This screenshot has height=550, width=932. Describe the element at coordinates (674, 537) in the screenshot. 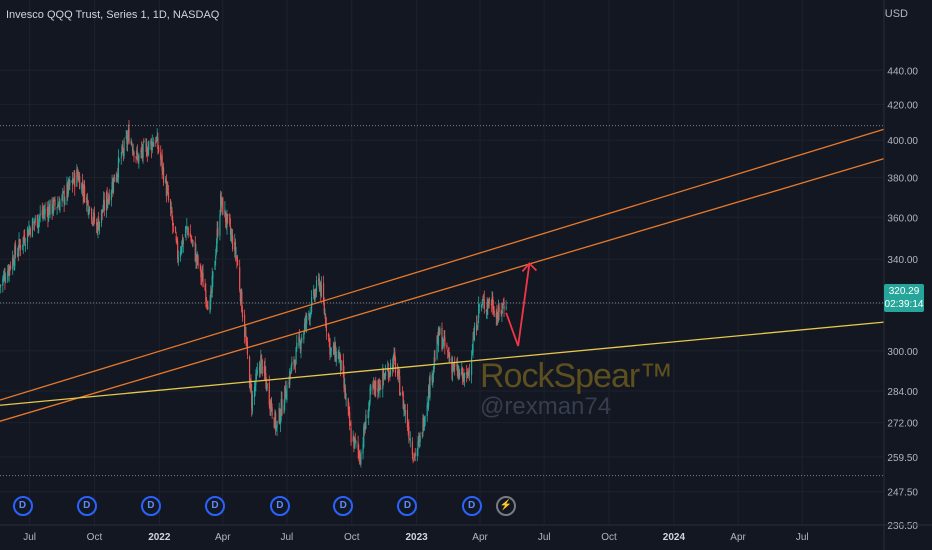

I see `time-tick-label: 2024` at that location.